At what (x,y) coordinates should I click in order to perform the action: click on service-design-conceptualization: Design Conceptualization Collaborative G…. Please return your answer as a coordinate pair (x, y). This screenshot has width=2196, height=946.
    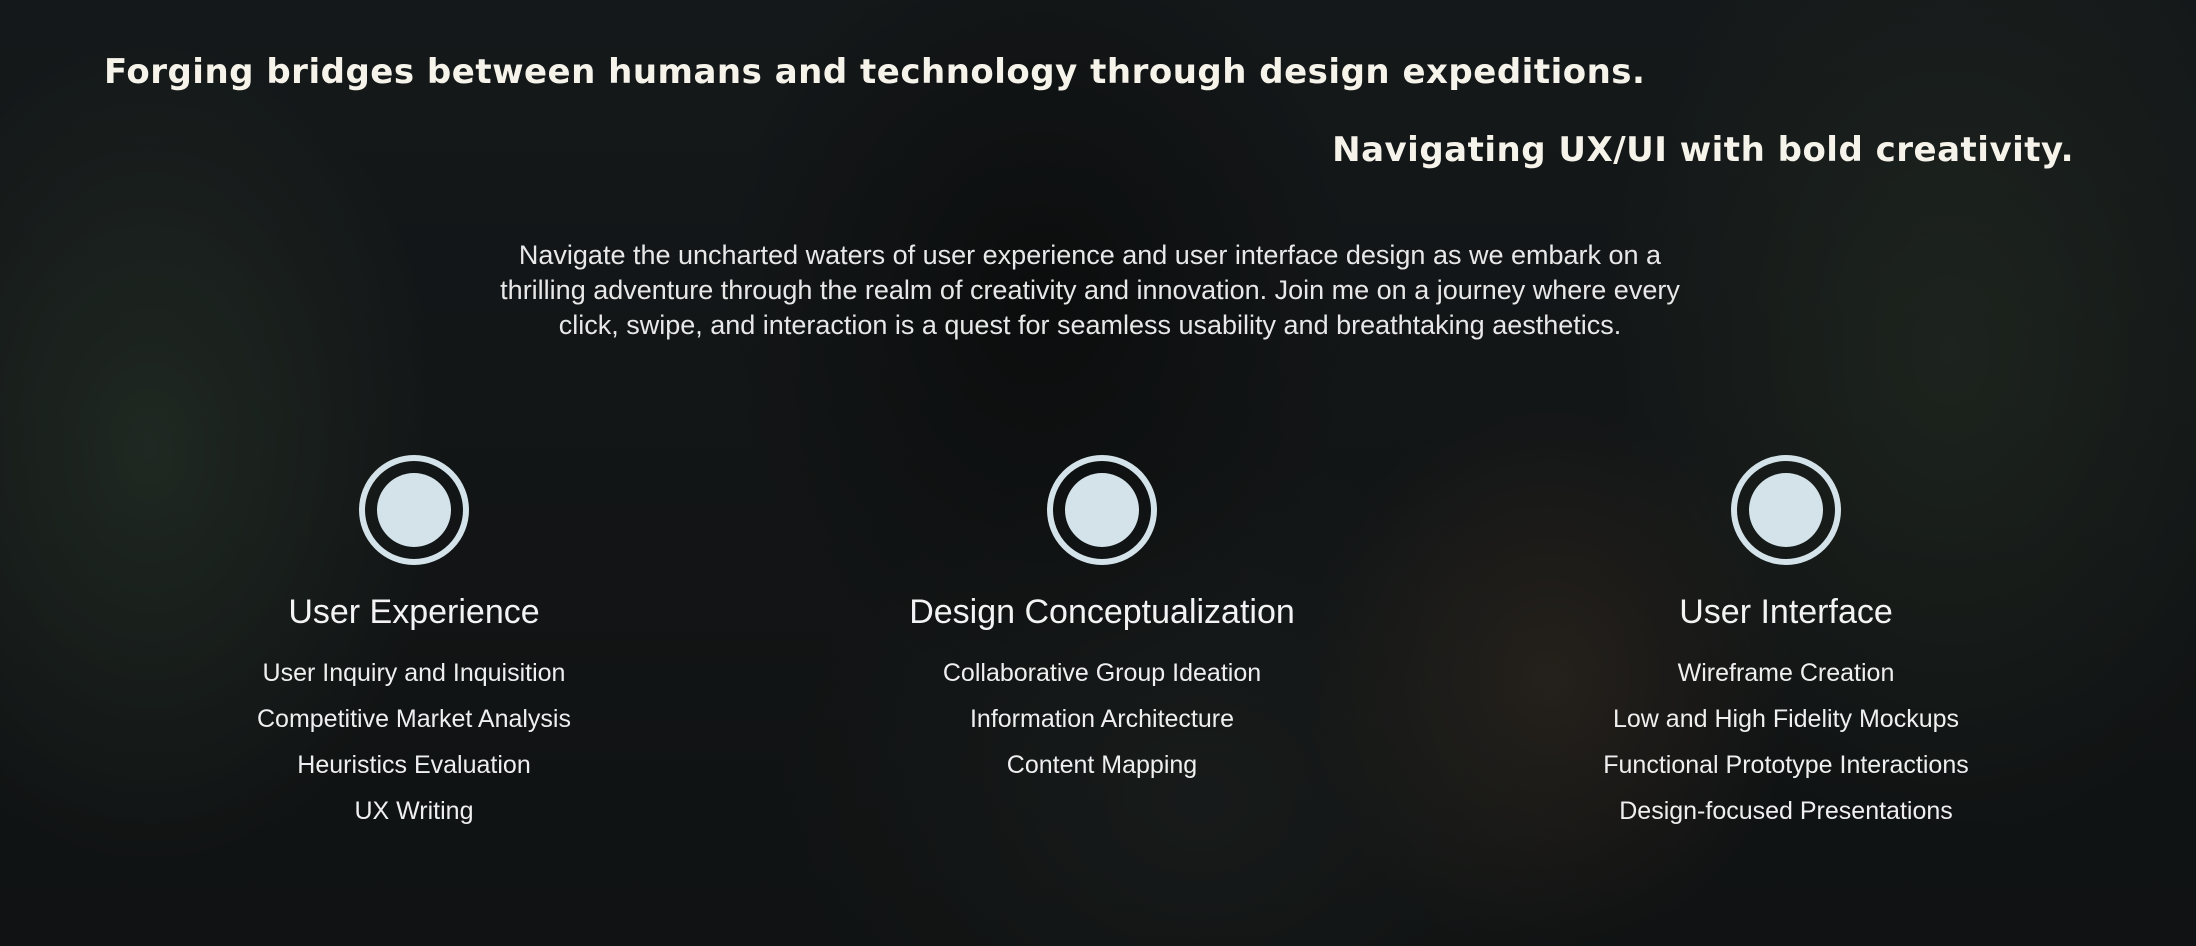
    Looking at the image, I should click on (1102, 621).